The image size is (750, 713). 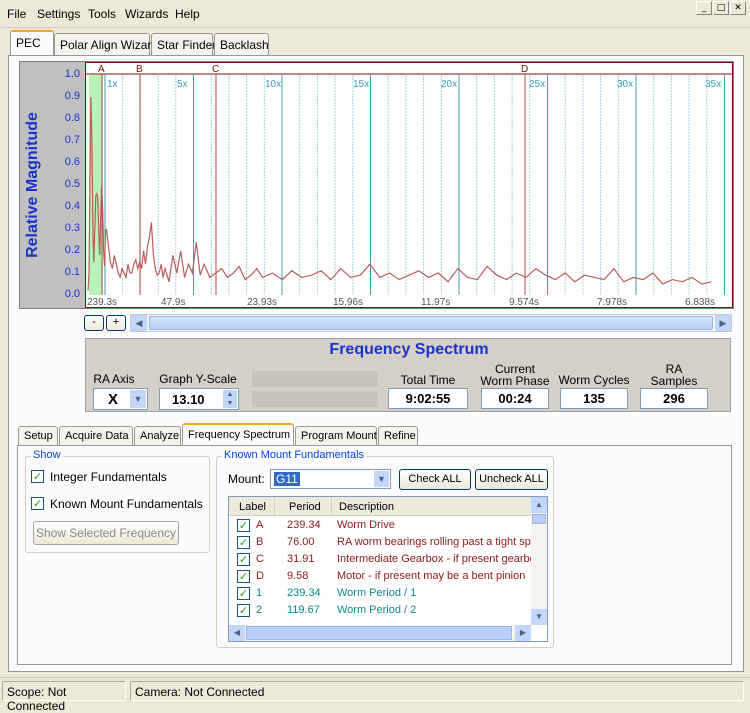 What do you see at coordinates (188, 399) in the screenshot?
I see `y-scale-value: 13.10` at bounding box center [188, 399].